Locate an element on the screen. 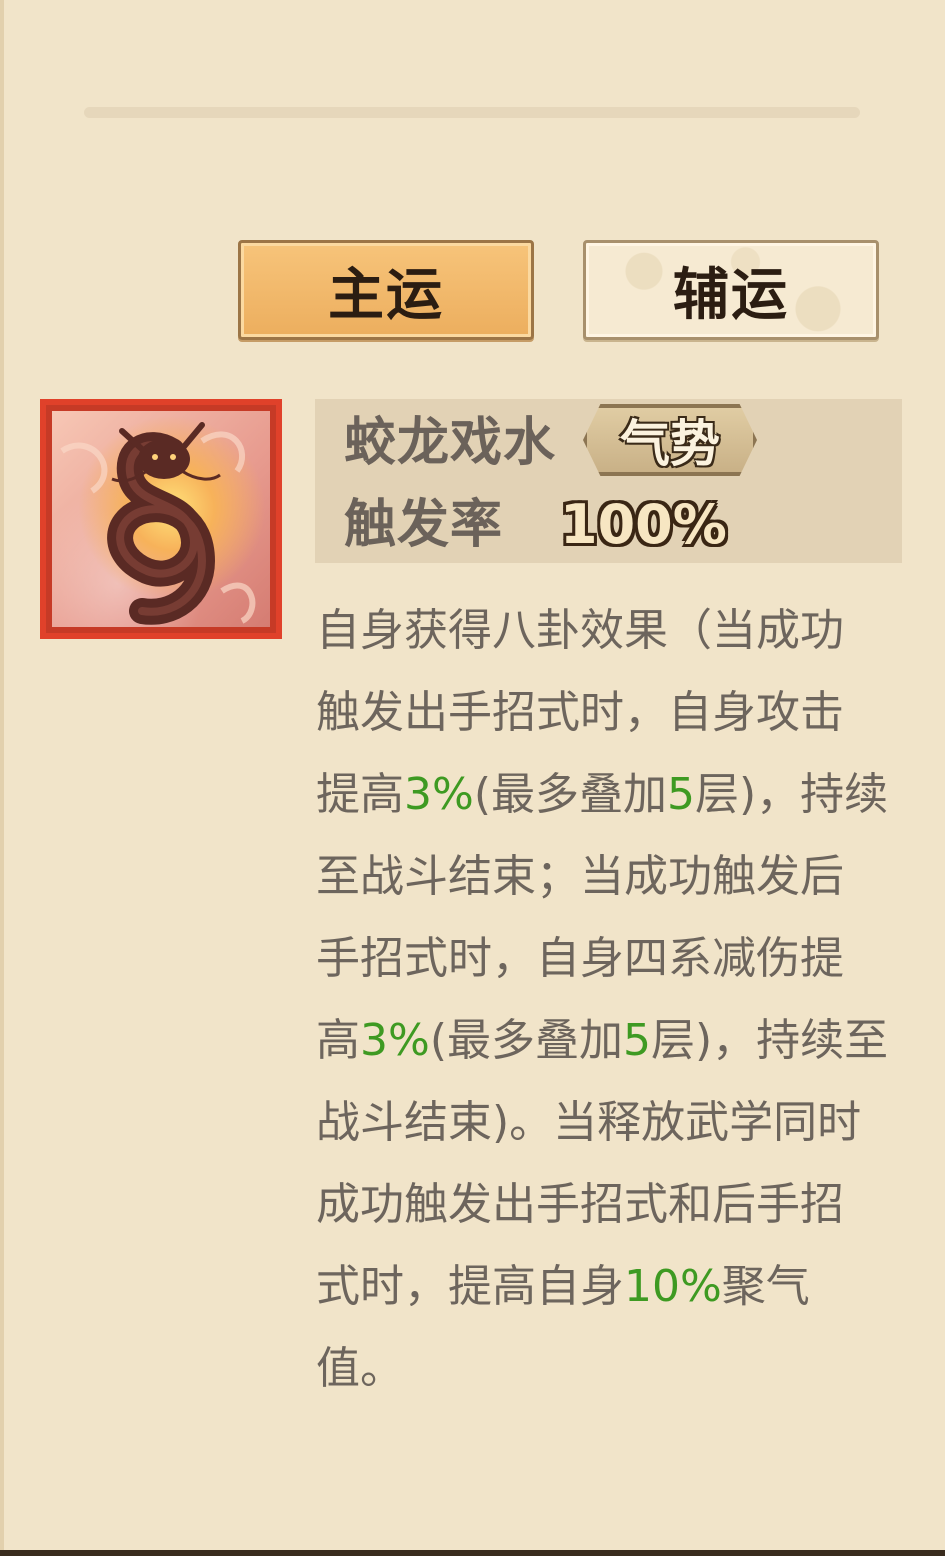 Image resolution: width=945 pixels, height=1556 pixels. description-line: 至战斗结束；当成功触发后 is located at coordinates (616, 877).